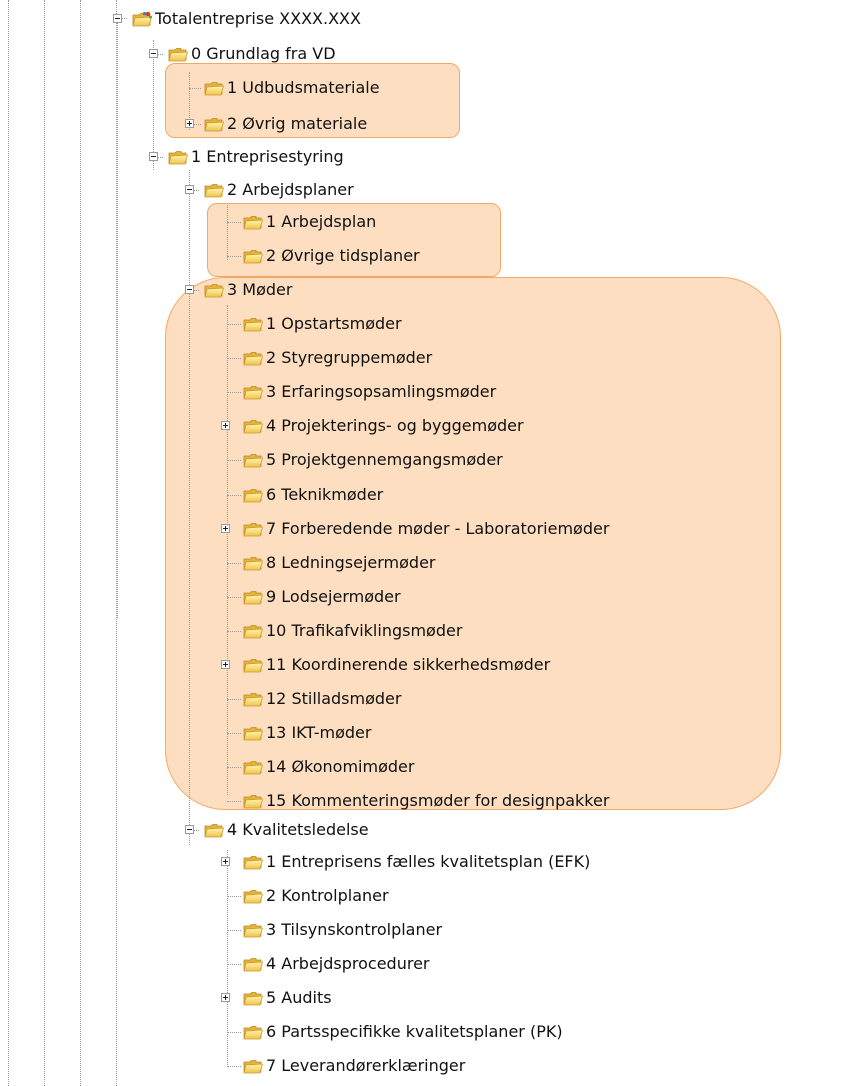 This screenshot has height=1086, width=844. I want to click on tree-node-kvalitet-3: 3 Tilsynskontrolplaner, so click(342, 930).